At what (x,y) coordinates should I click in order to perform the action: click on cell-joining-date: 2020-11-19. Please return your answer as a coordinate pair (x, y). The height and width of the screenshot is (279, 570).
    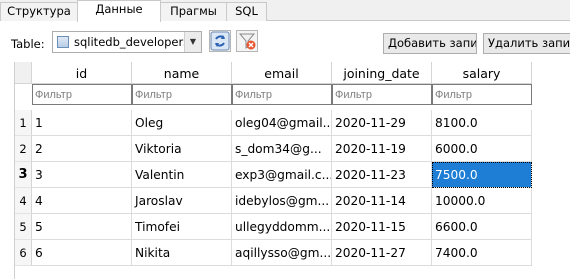
    Looking at the image, I should click on (382, 149).